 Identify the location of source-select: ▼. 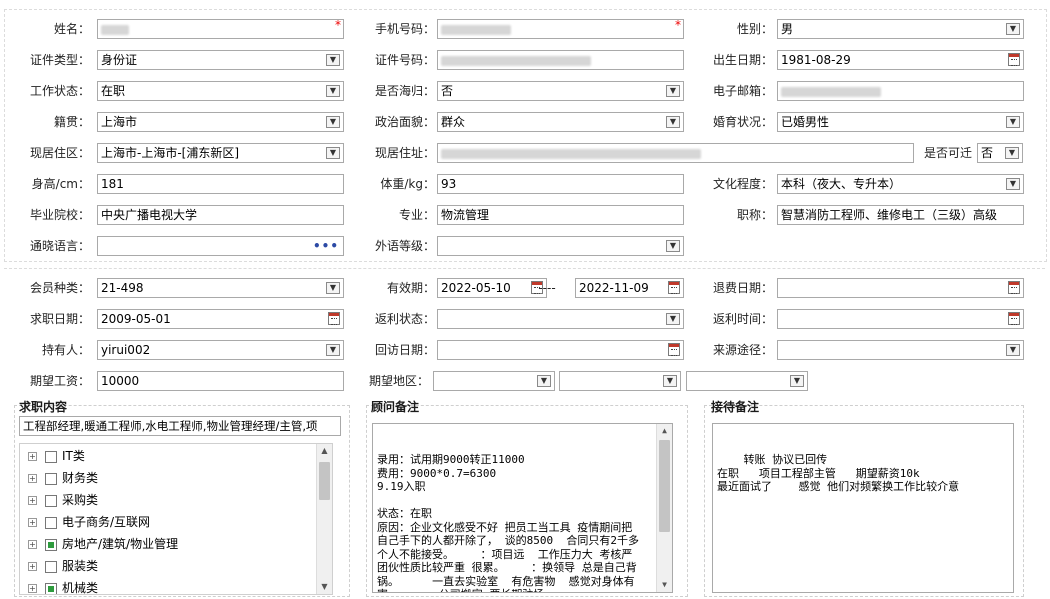
(900, 350).